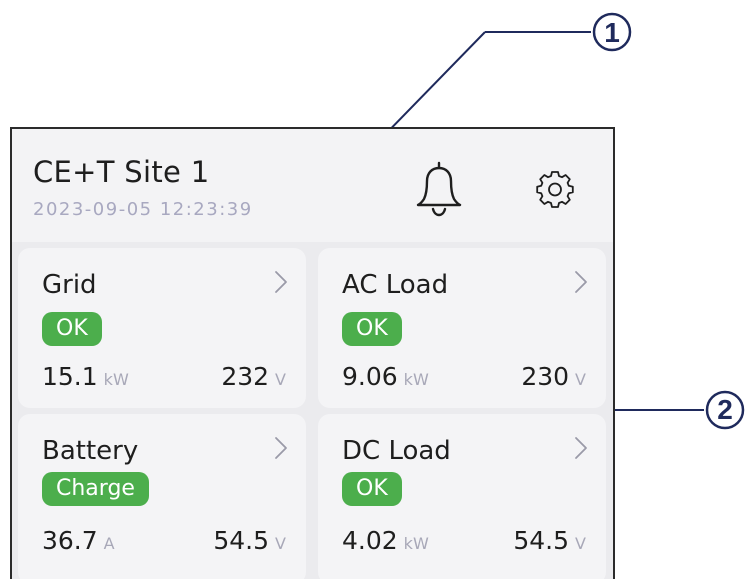 Image resolution: width=747 pixels, height=579 pixels. Describe the element at coordinates (370, 540) in the screenshot. I see `dc-load-power-number: 4.02` at that location.